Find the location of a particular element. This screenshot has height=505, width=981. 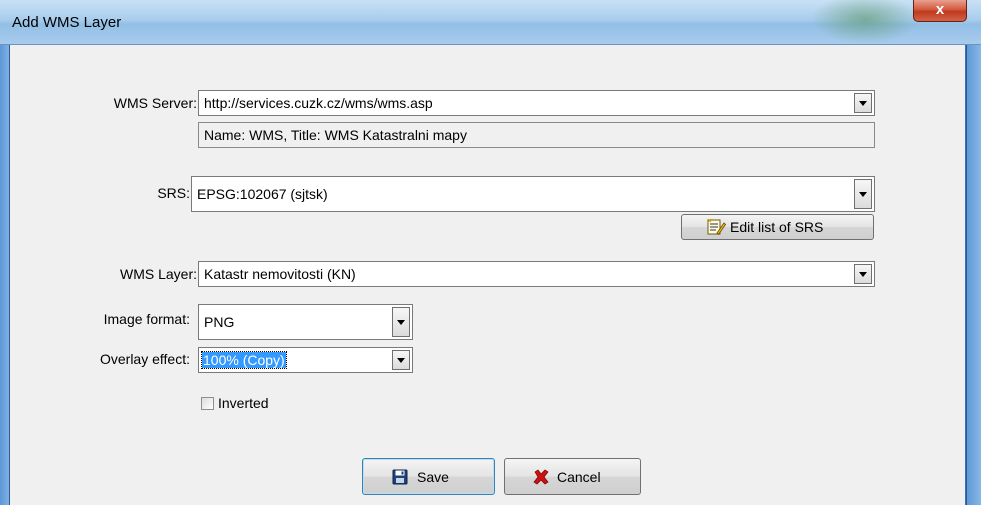

cancel-button: Cancel is located at coordinates (572, 476).